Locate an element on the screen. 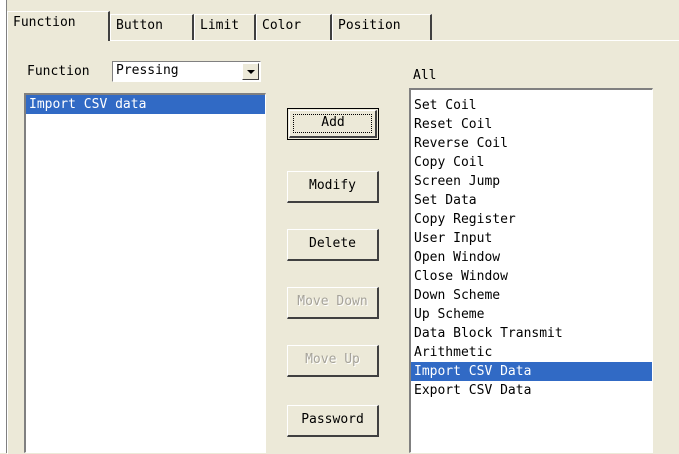 The height and width of the screenshot is (454, 679). function-combo: Pressing is located at coordinates (186, 71).